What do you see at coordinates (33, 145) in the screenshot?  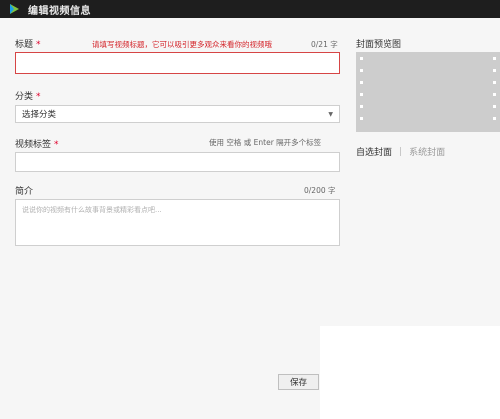 I see `tags-label-text: 视频标签` at bounding box center [33, 145].